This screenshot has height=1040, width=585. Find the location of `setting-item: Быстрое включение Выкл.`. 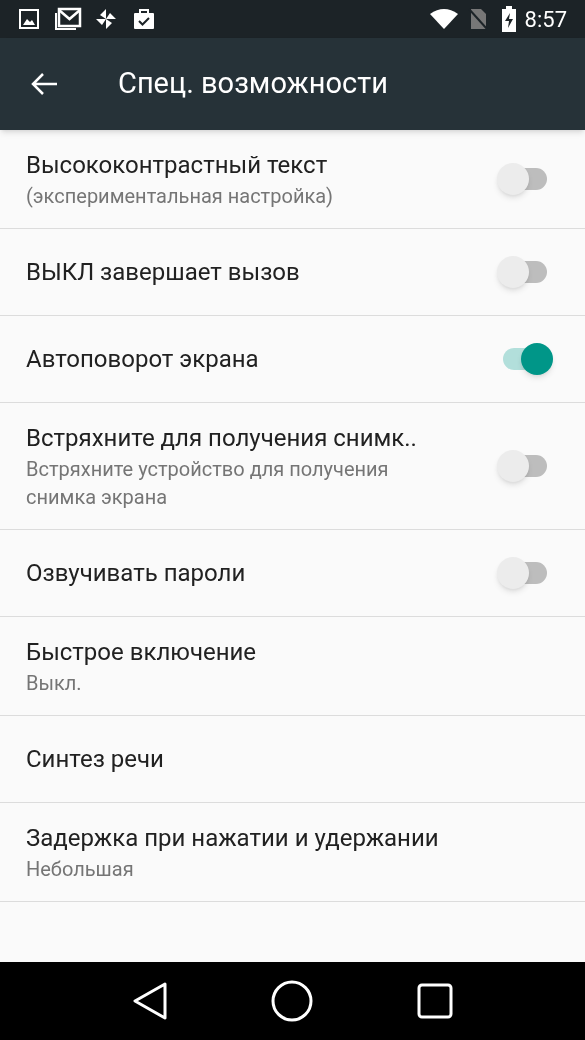

setting-item: Быстрое включение Выкл. is located at coordinates (292, 666).